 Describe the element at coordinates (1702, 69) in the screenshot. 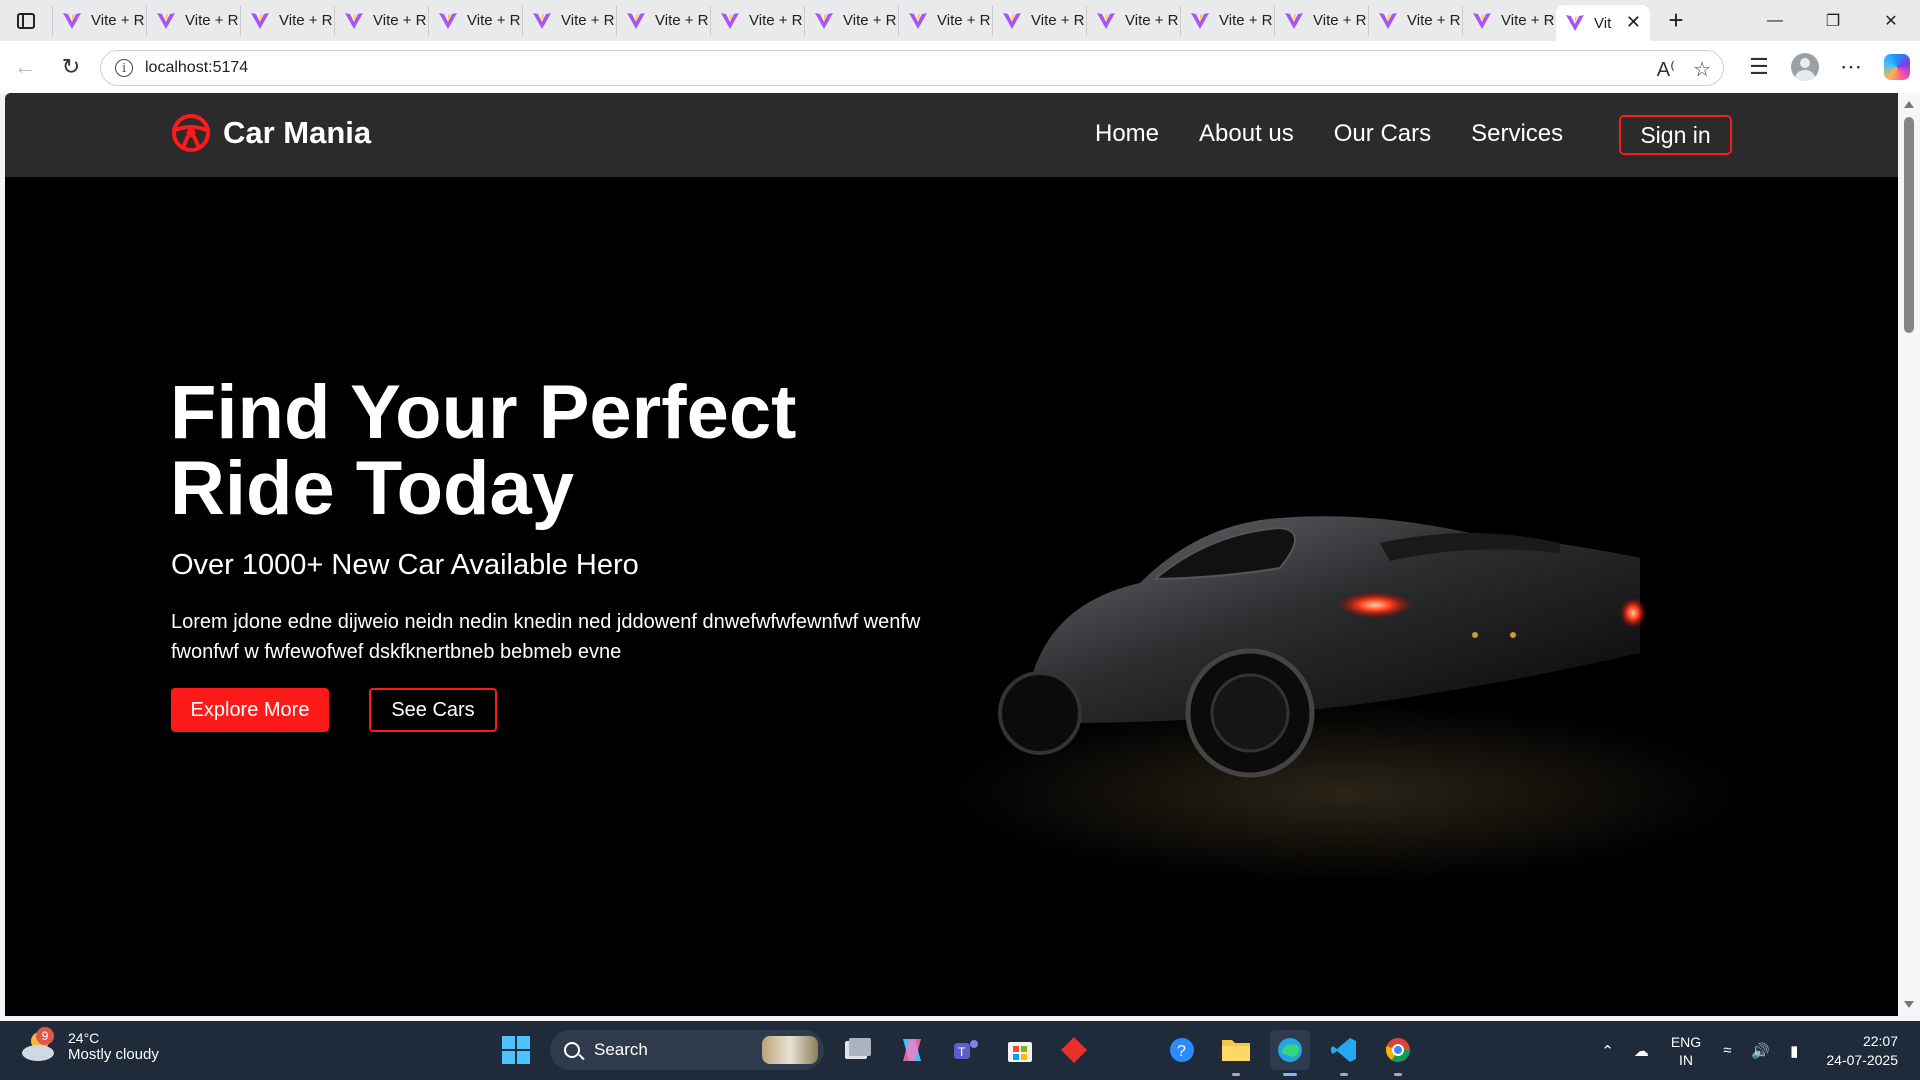

I see `favorite-star-icon: ☆` at that location.